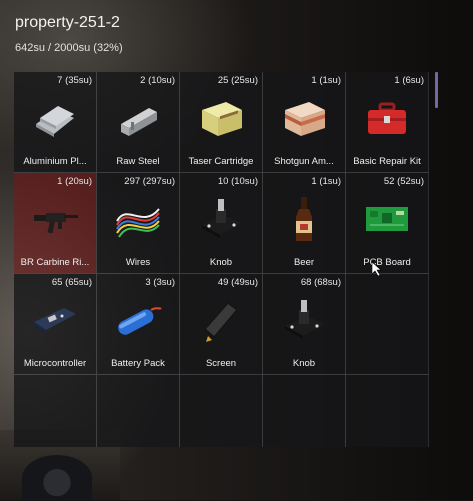  Describe the element at coordinates (320, 282) in the screenshot. I see `item-quantity: 68 (68su)` at that location.